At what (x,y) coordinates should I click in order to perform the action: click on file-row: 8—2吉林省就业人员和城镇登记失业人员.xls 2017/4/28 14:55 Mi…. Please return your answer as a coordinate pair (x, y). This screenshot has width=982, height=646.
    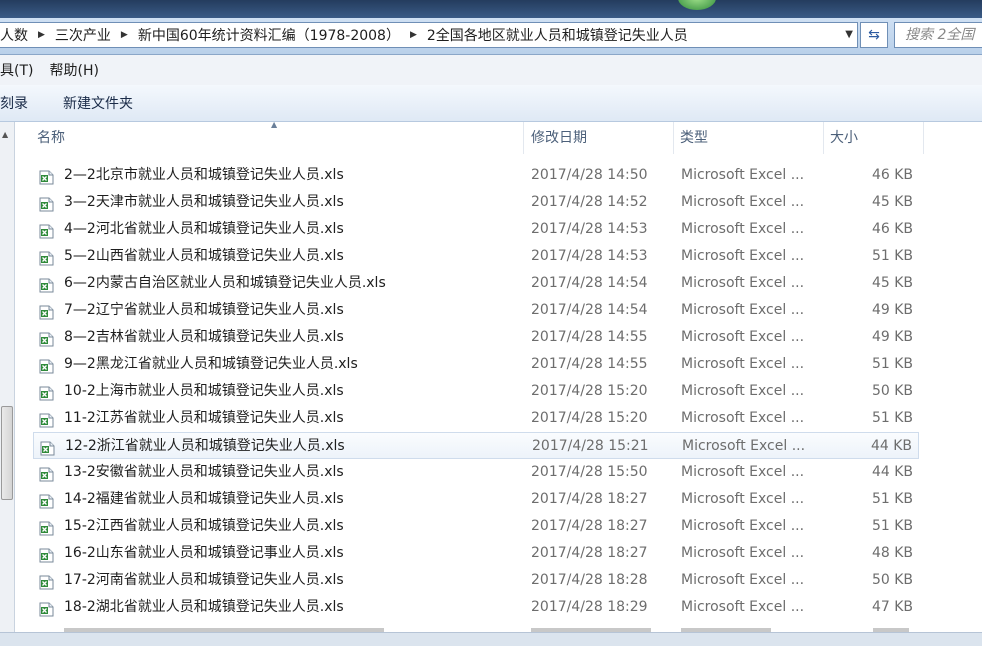
    Looking at the image, I should click on (476, 337).